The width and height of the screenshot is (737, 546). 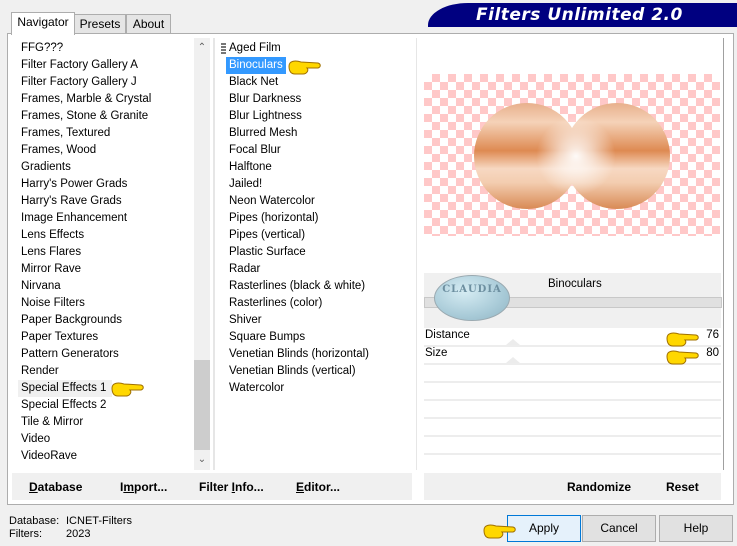 What do you see at coordinates (266, 252) in the screenshot?
I see `list-item: Plastic Surface` at bounding box center [266, 252].